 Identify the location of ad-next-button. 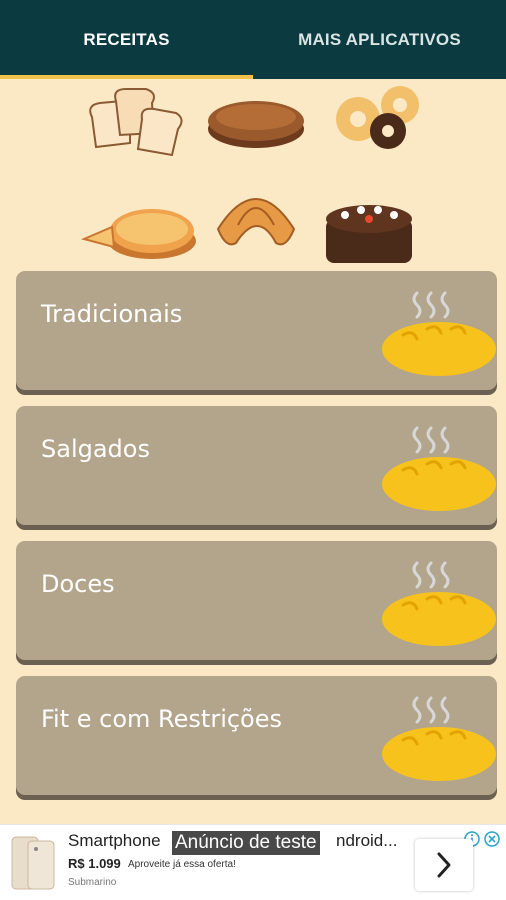
(444, 865).